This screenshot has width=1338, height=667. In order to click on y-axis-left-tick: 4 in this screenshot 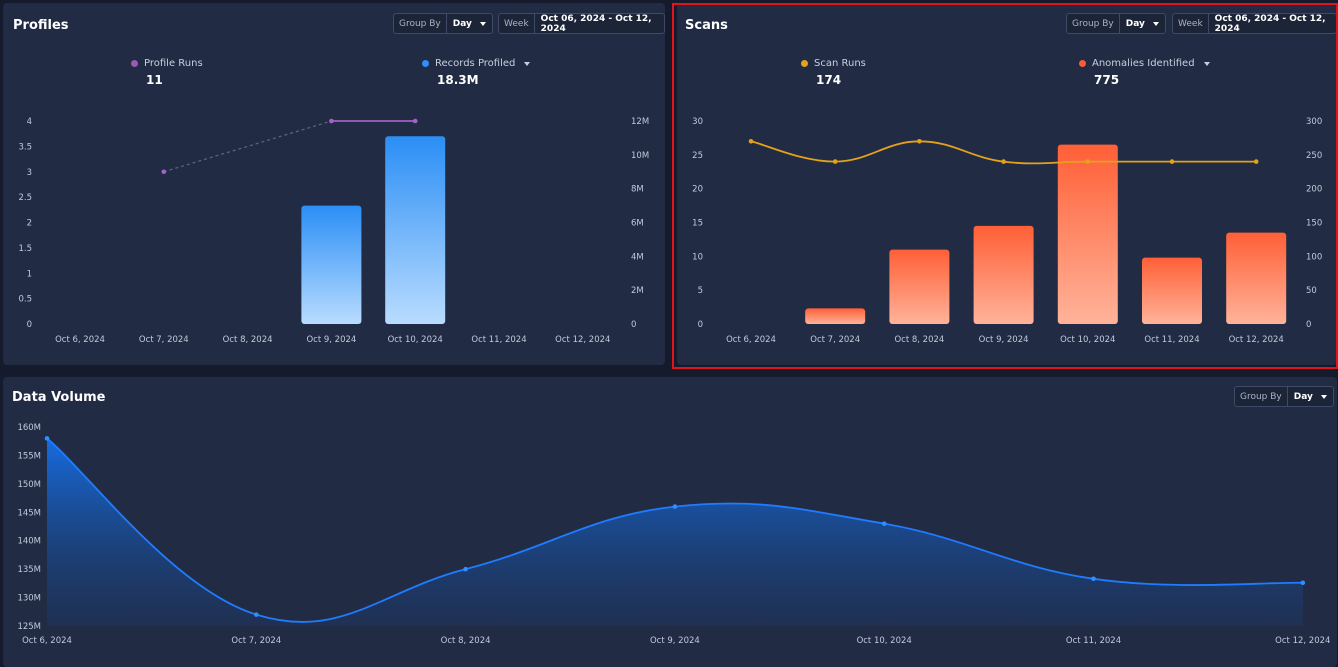, I will do `click(29, 122)`.